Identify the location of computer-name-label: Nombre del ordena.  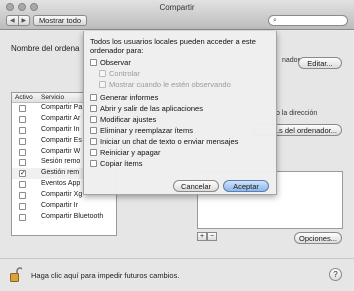
(45, 48).